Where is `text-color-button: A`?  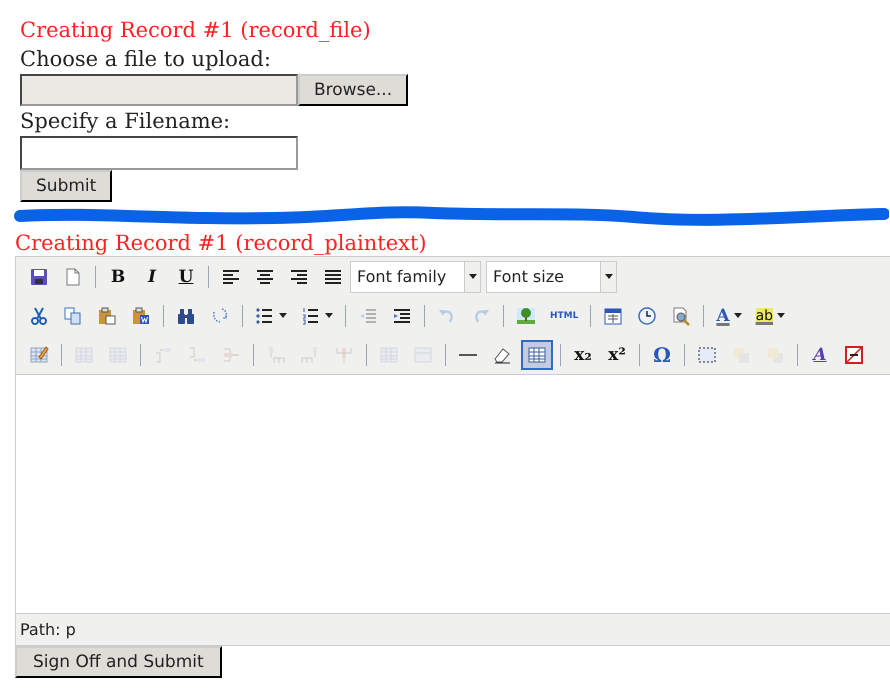 text-color-button: A is located at coordinates (729, 315).